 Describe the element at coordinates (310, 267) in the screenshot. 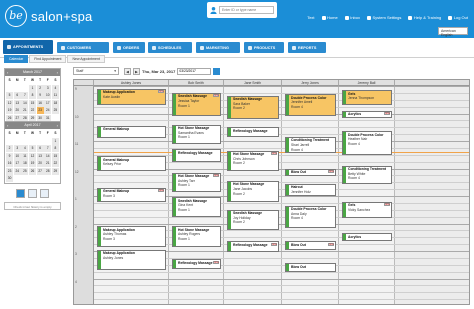

I see `appointment-block: Blow Out` at that location.